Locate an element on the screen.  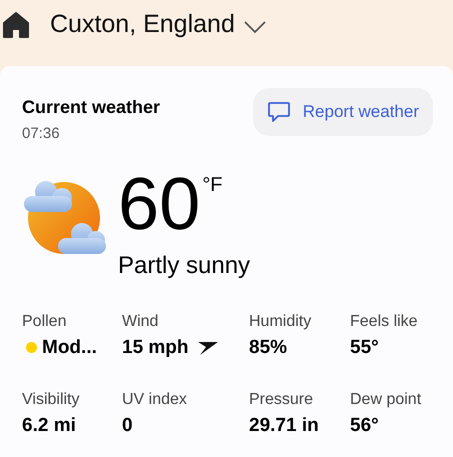
detail-value: 85% is located at coordinates (268, 348).